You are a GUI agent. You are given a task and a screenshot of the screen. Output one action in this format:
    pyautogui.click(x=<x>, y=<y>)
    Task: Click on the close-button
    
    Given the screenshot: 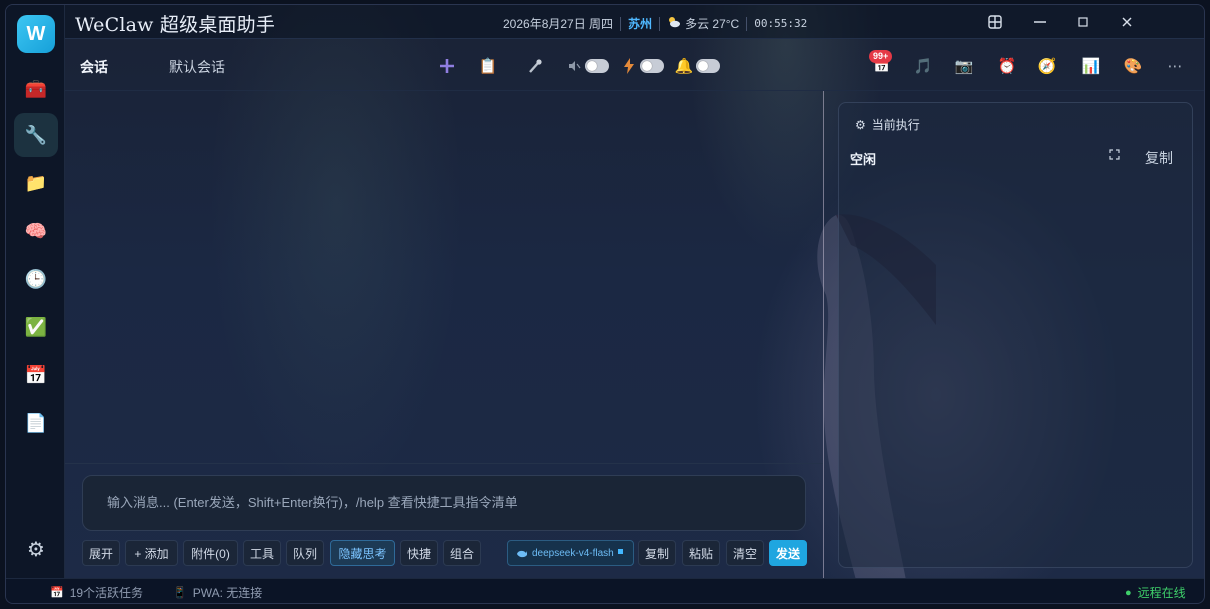 What is the action you would take?
    pyautogui.click(x=1127, y=22)
    